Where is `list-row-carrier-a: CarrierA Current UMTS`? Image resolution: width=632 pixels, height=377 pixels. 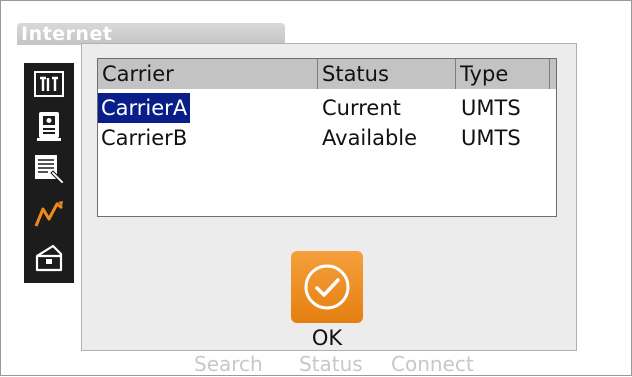 list-row-carrier-a: CarrierA Current UMTS is located at coordinates (327, 108).